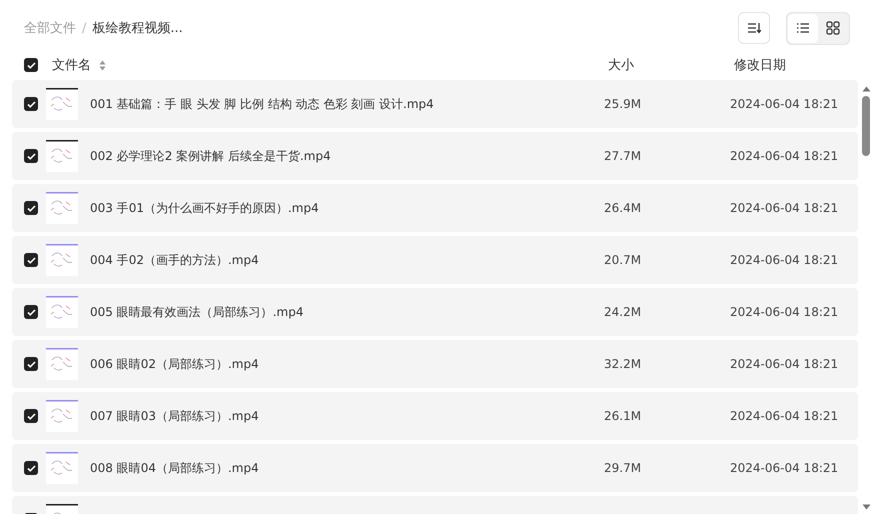 This screenshot has width=874, height=514. I want to click on file-row: 007 眼睛03（局部练习）.mp4 26.1M 2024-06-04 18:21, so click(435, 416).